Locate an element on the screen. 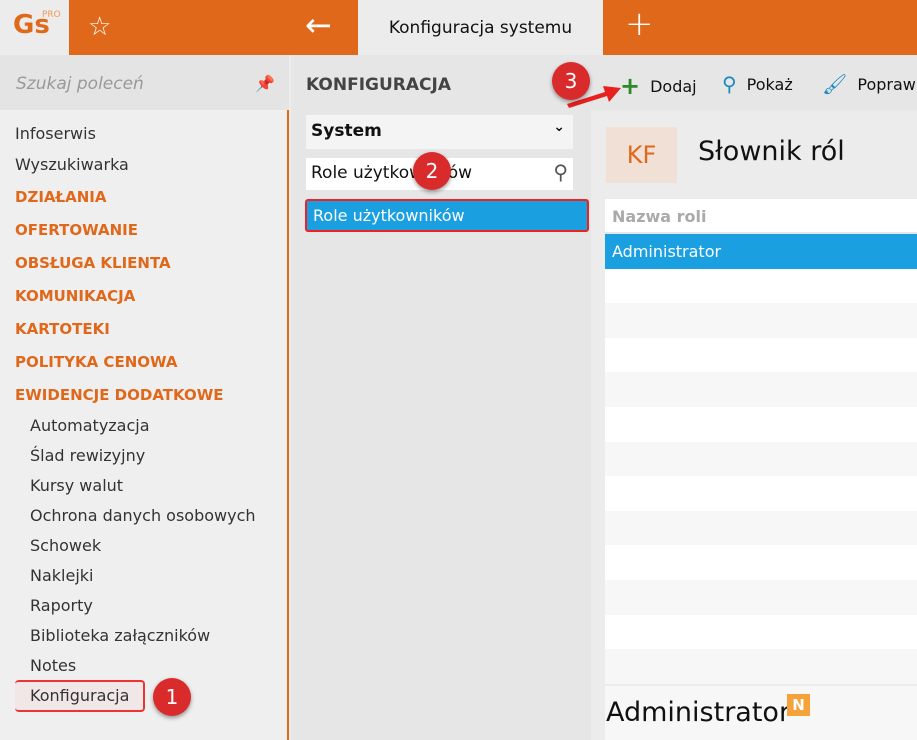 Image resolution: width=917 pixels, height=740 pixels. sidebar-item-wyszukiwarka: Wyszukiwarka is located at coordinates (72, 164).